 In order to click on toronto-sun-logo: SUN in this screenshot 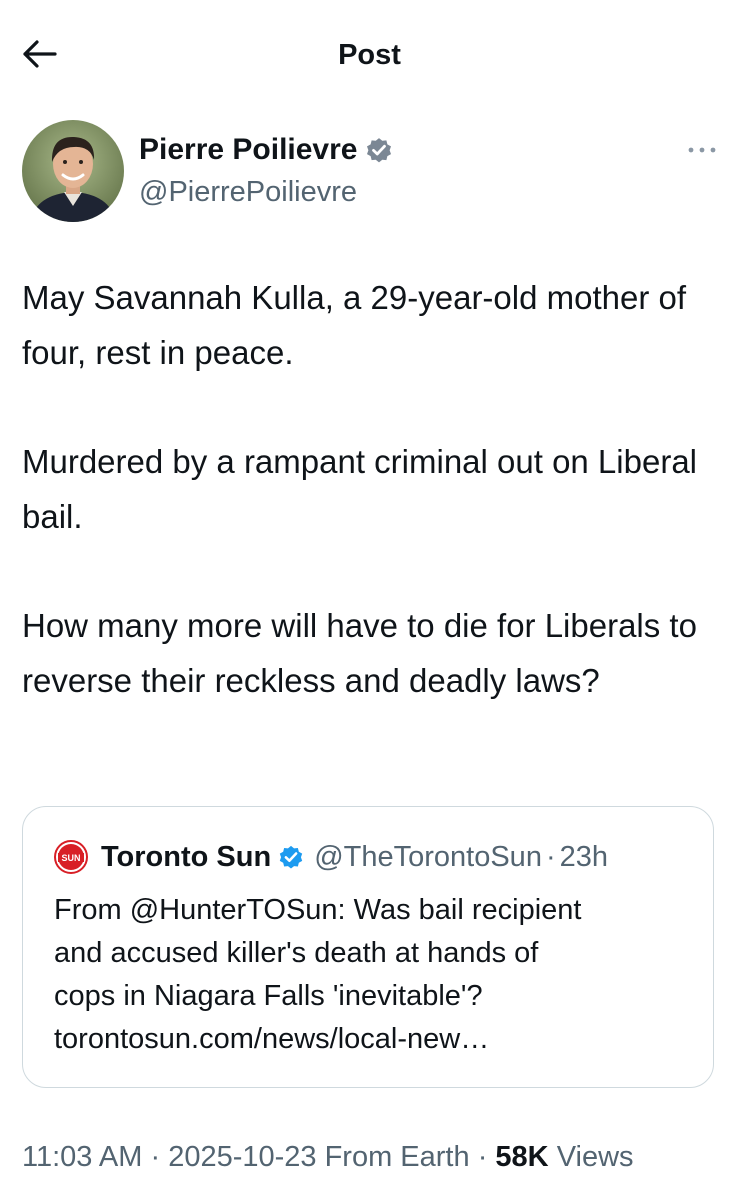, I will do `click(71, 857)`.